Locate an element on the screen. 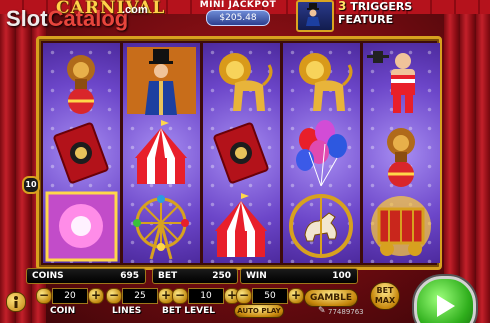 This screenshot has width=490, height=323. symbol-ferris-wheel is located at coordinates (161, 226).